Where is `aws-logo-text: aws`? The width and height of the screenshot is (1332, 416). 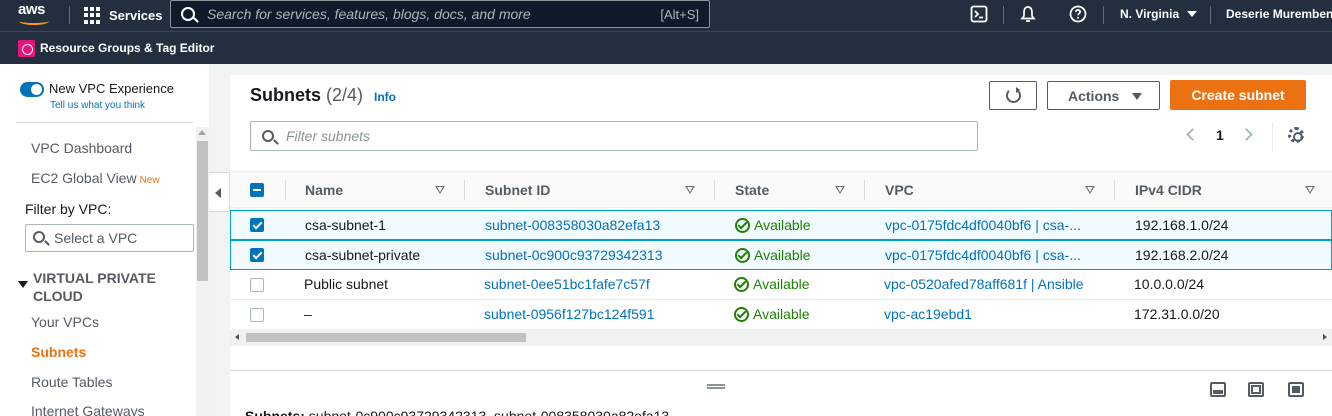 aws-logo-text: aws is located at coordinates (31, 9).